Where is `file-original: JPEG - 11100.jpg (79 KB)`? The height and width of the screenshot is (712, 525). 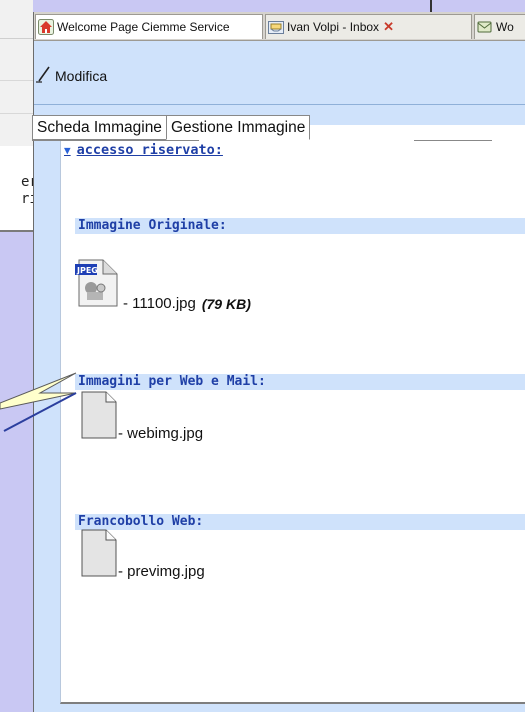
file-original: JPEG - 11100.jpg (79 KB) is located at coordinates (163, 286).